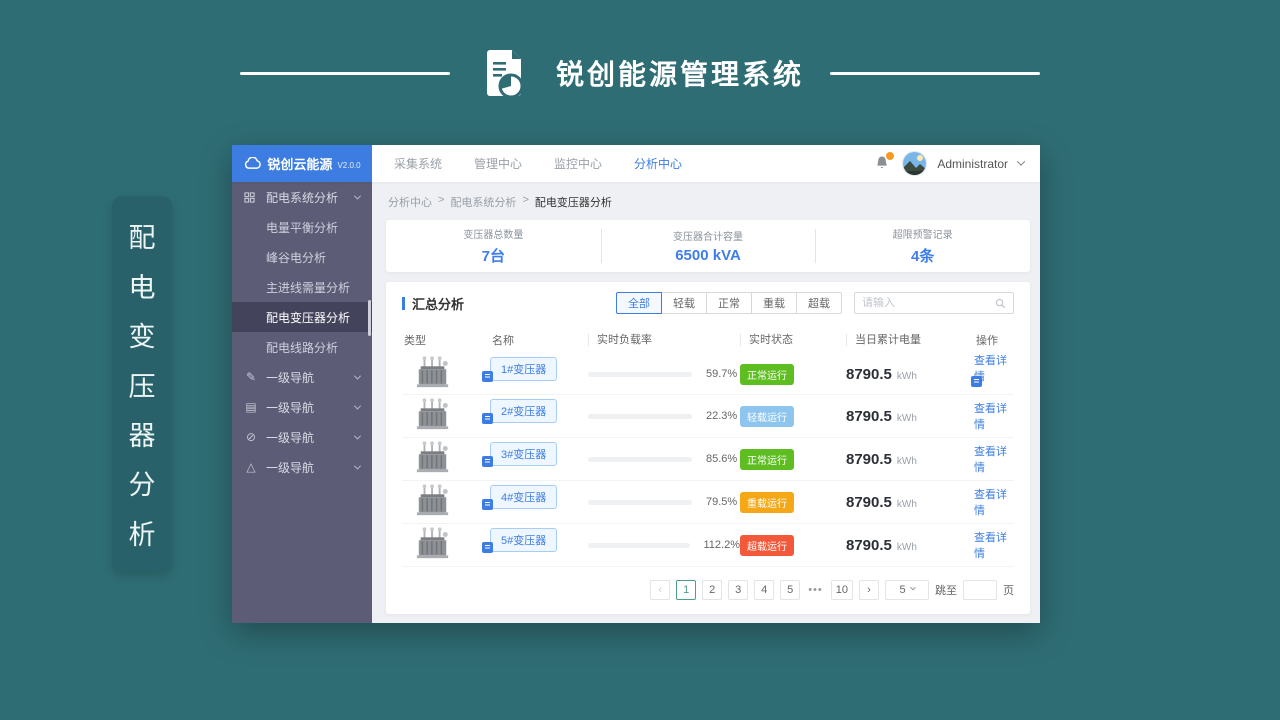 The width and height of the screenshot is (1280, 720). Describe the element at coordinates (729, 303) in the screenshot. I see `filter-normal-button: 正常` at that location.